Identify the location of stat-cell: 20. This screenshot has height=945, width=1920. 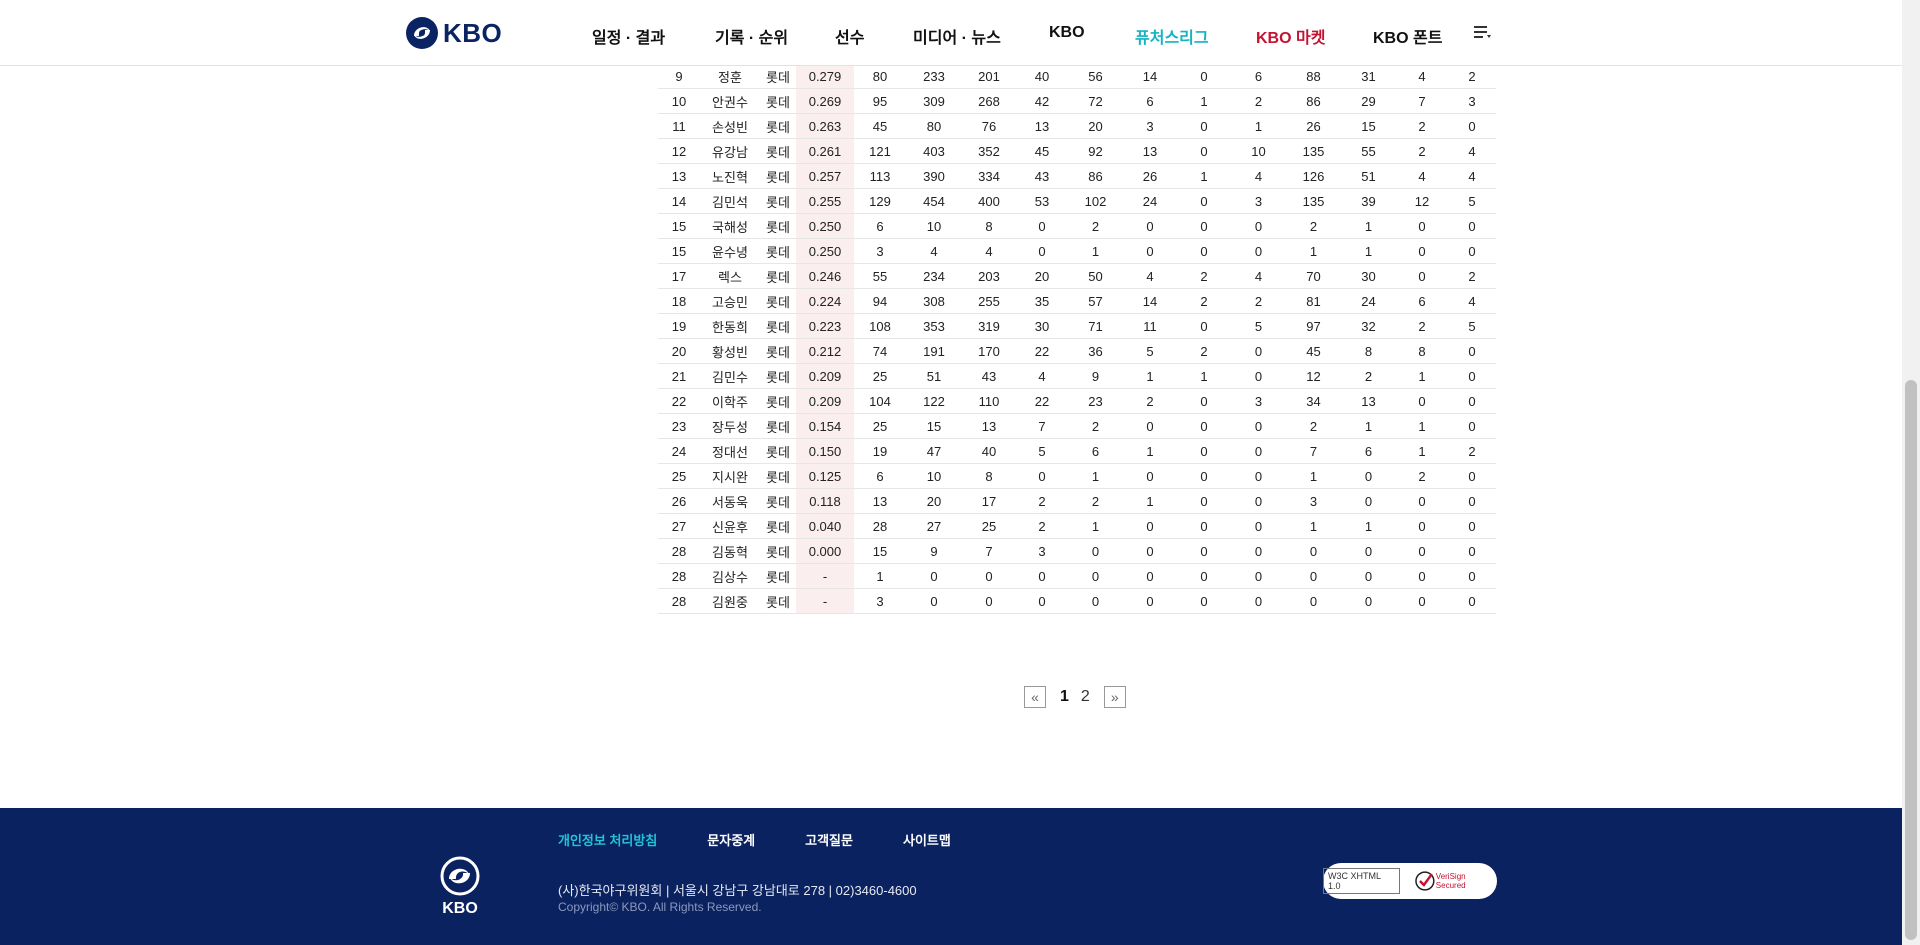
(934, 501).